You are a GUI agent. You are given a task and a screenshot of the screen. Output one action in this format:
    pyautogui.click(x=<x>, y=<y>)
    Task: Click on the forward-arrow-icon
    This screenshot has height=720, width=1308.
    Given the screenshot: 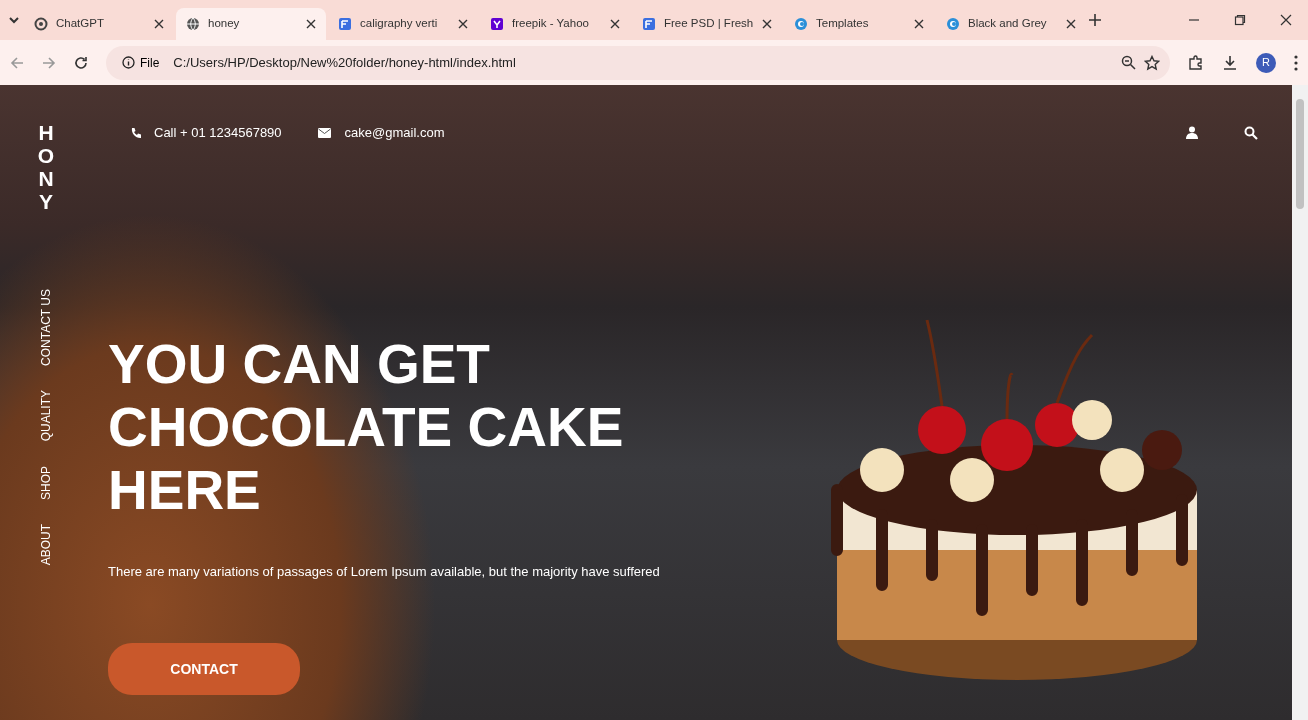 What is the action you would take?
    pyautogui.click(x=49, y=62)
    